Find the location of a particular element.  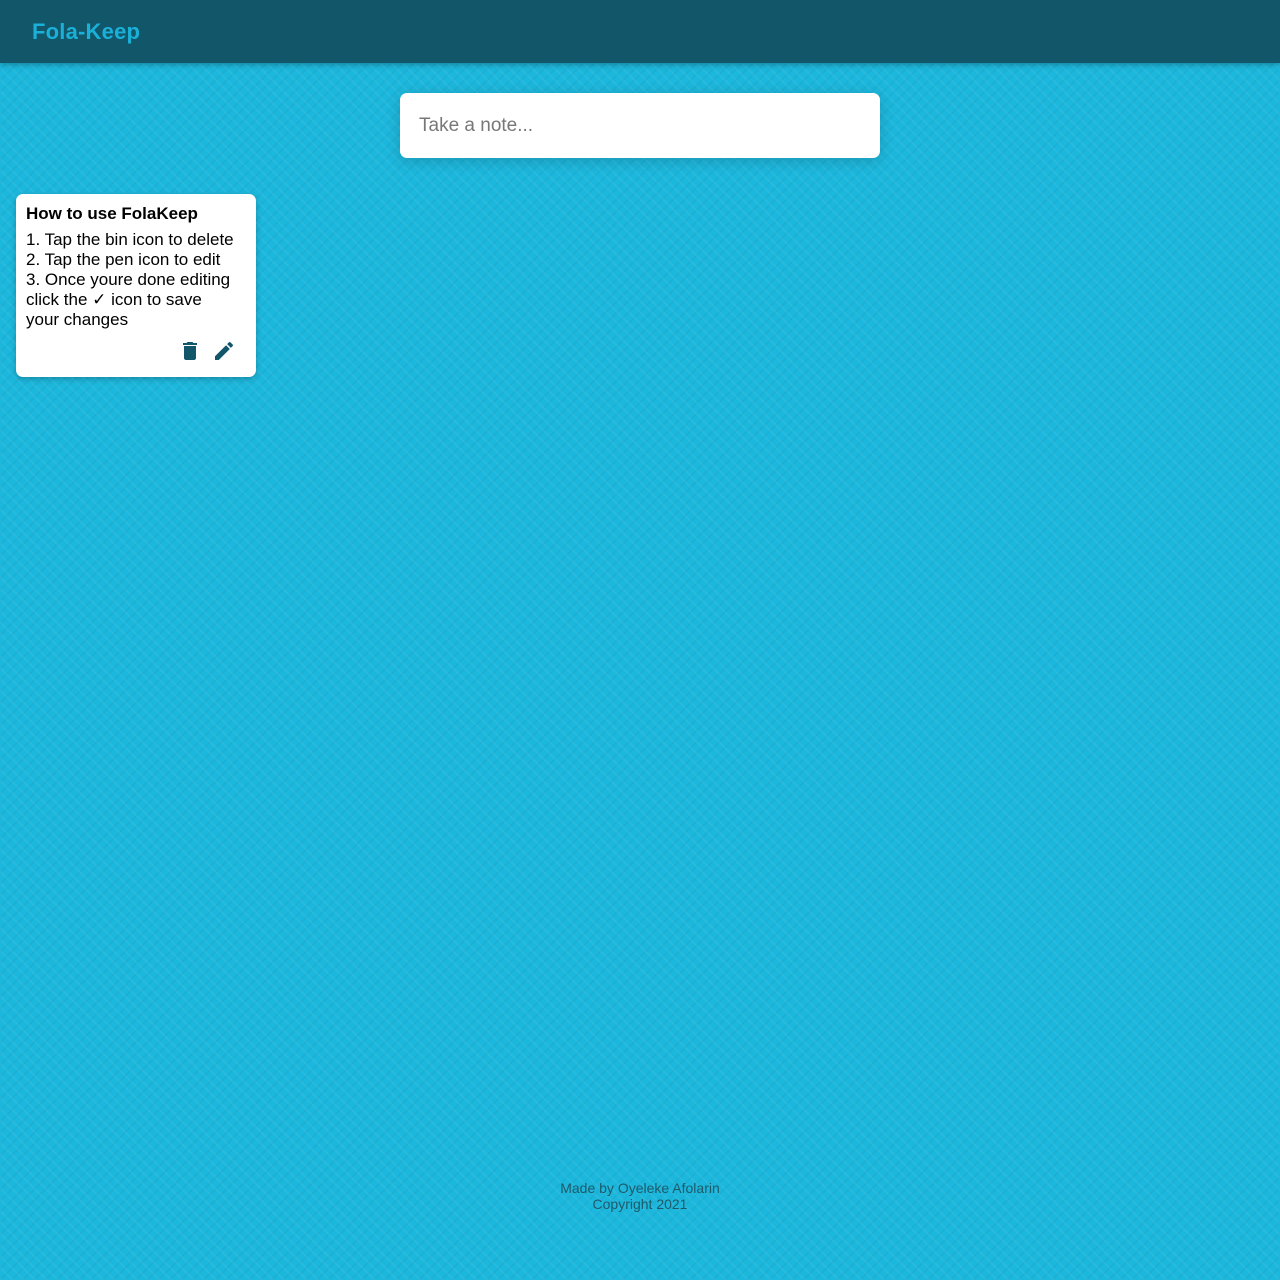

edit-note-button is located at coordinates (224, 351).